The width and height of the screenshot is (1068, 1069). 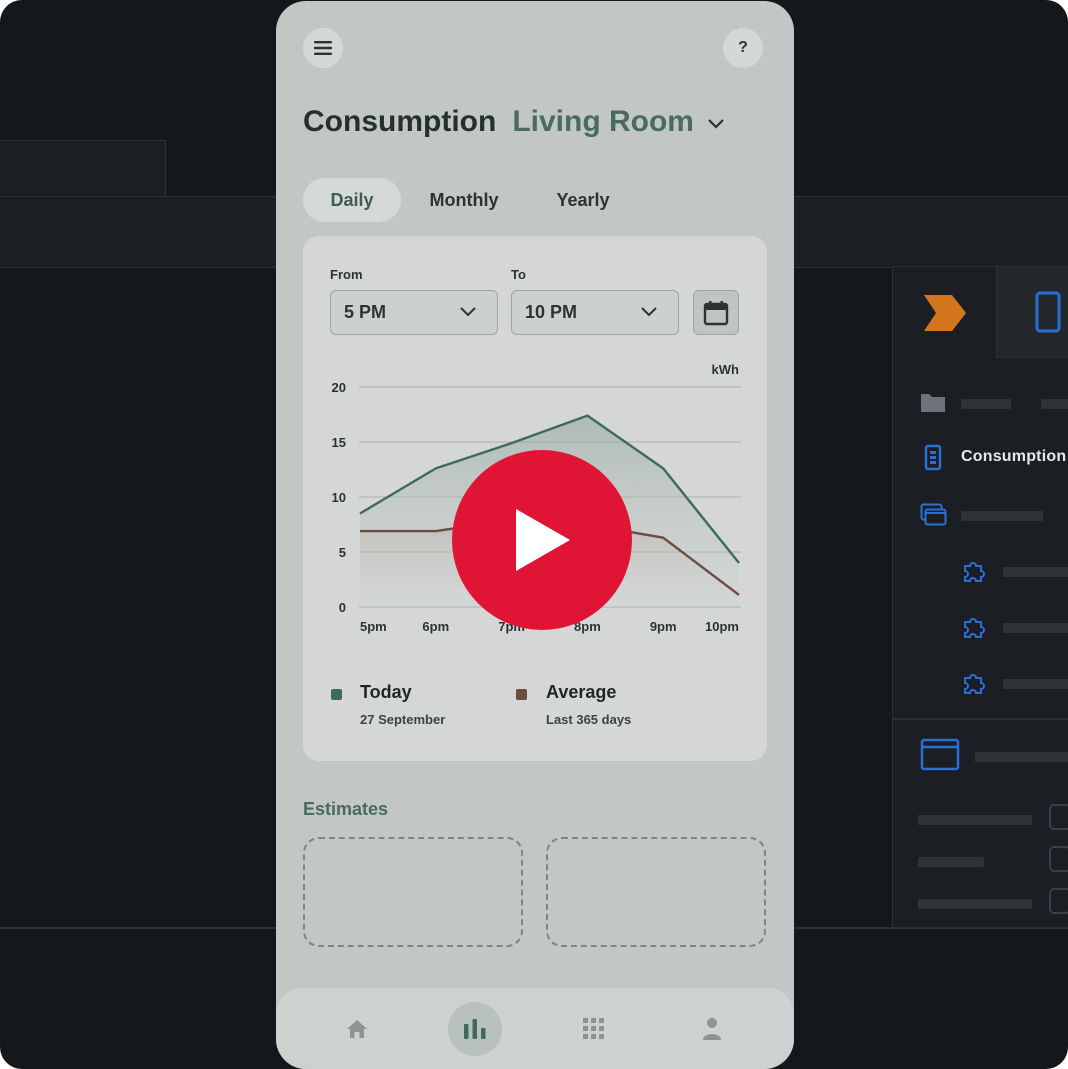 I want to click on menu-button, so click(x=323, y=48).